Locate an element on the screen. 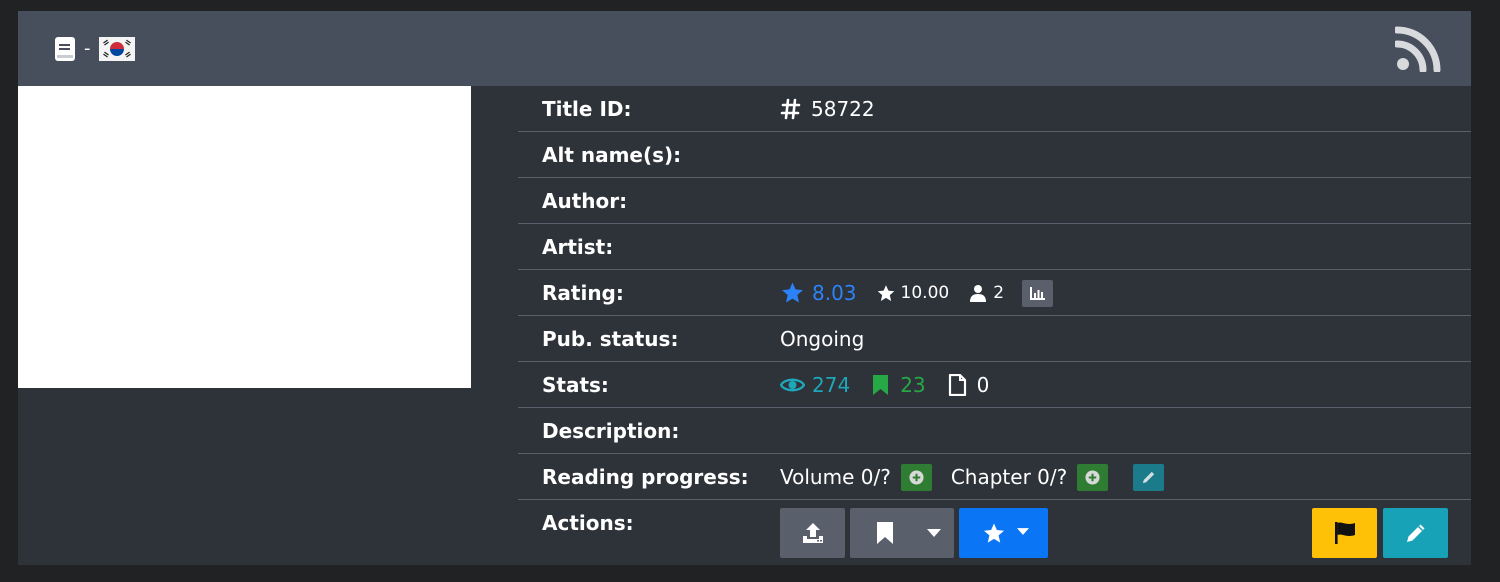 The image size is (1500, 582). stats-values: 274 23 0 is located at coordinates (884, 385).